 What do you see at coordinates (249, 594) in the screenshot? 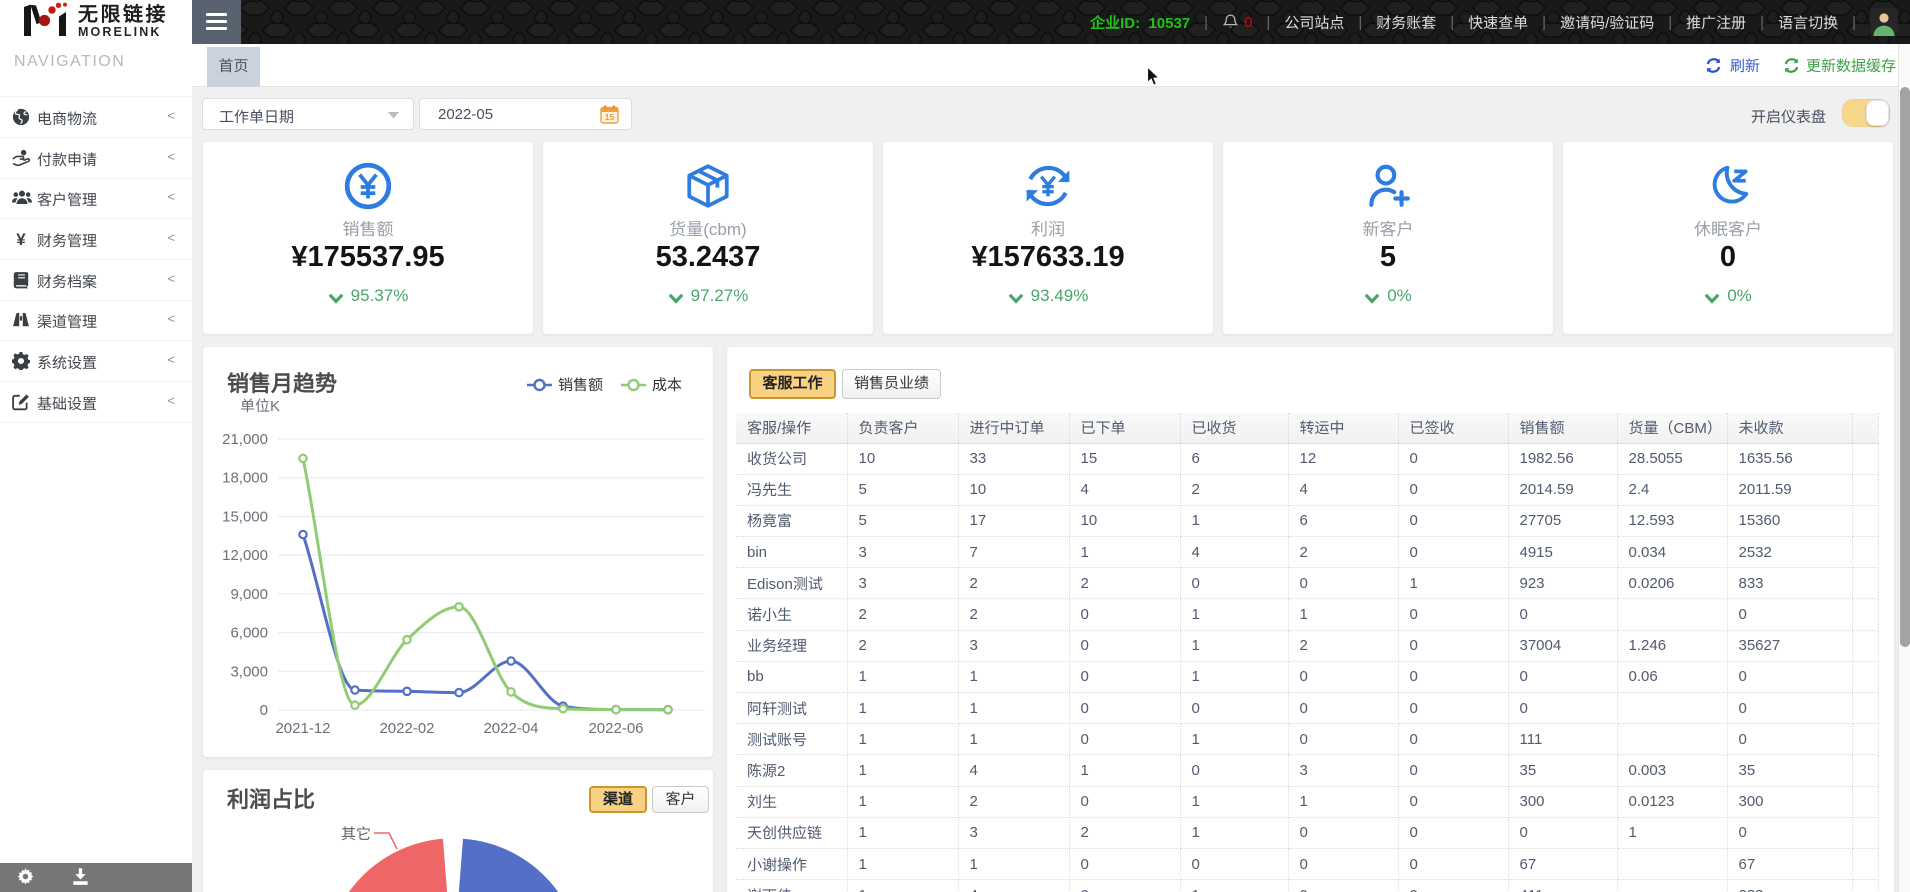
I see `svg-text: 9,000` at bounding box center [249, 594].